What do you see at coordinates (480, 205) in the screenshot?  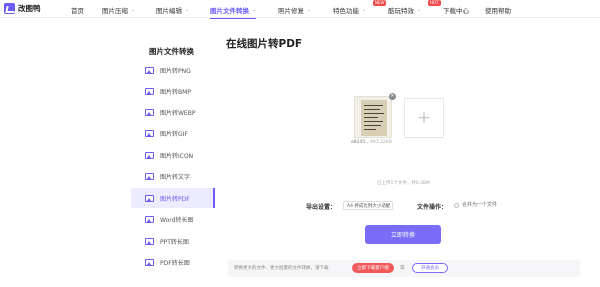 I see `merge-file-label: 合并为一个文件` at bounding box center [480, 205].